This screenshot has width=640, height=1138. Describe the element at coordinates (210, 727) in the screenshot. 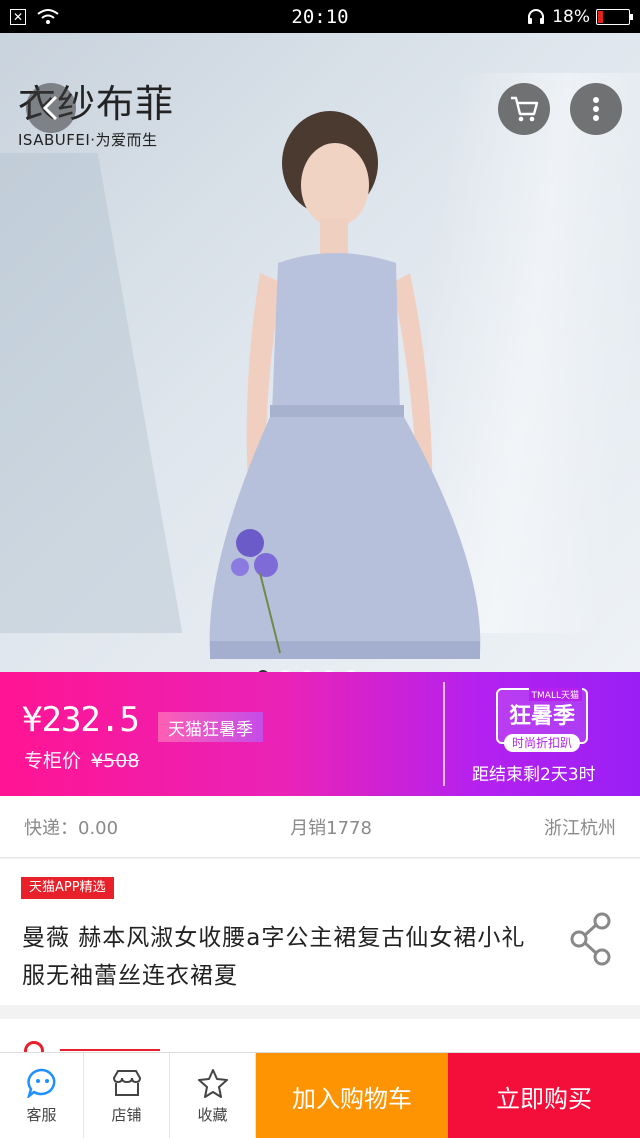

I see `promo-tag: 天猫狂暑季` at that location.